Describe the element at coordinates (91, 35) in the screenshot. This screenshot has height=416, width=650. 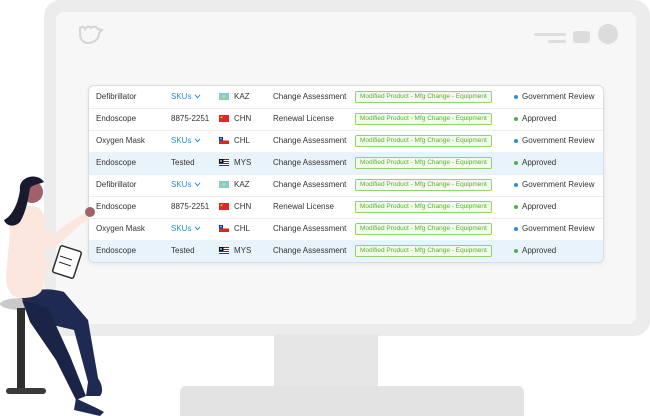
I see `bird-logo-icon` at that location.